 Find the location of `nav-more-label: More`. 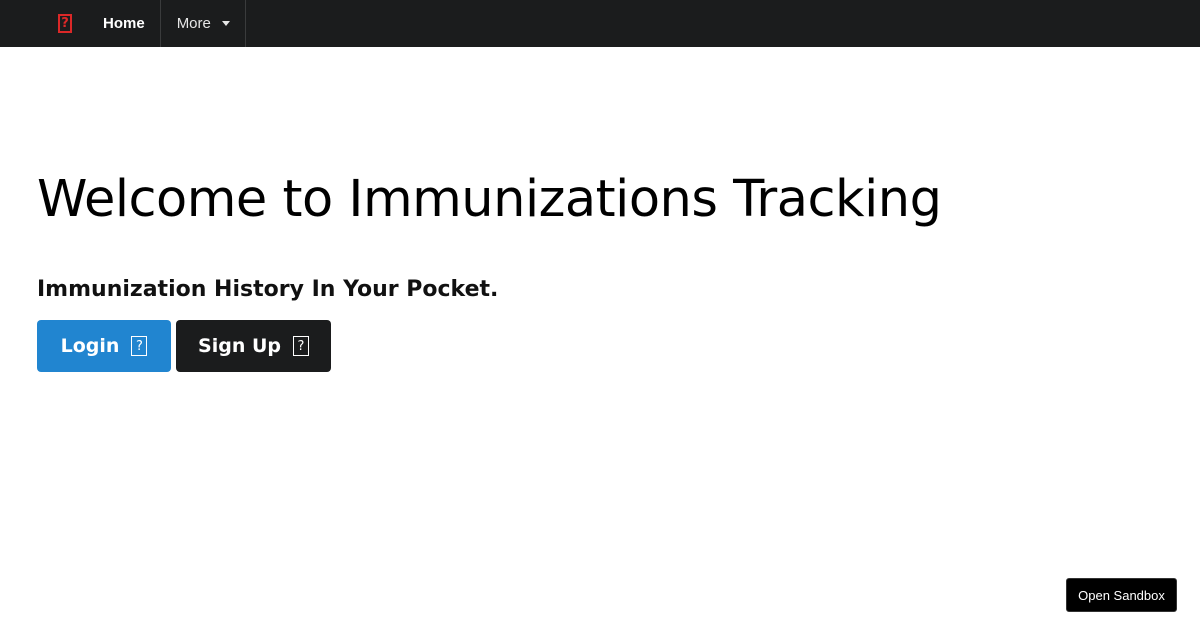

nav-more-label: More is located at coordinates (193, 23).